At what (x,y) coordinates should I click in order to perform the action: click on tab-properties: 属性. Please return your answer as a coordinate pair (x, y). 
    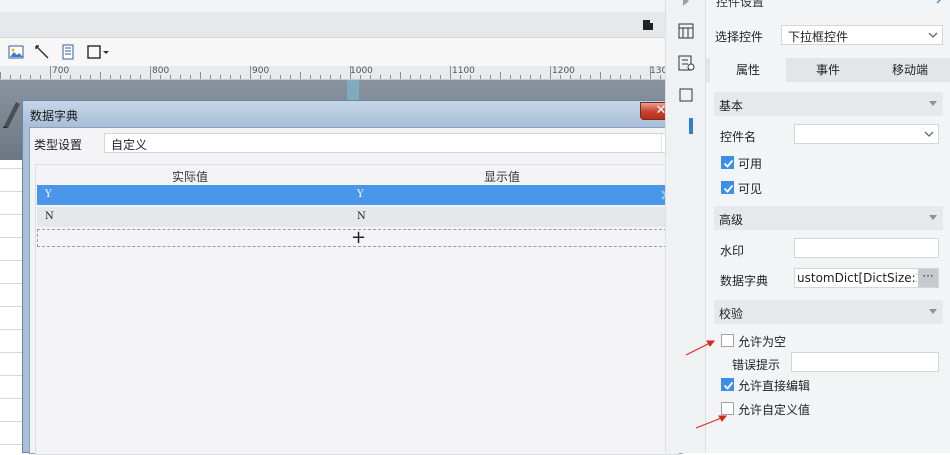
    Looking at the image, I should click on (748, 70).